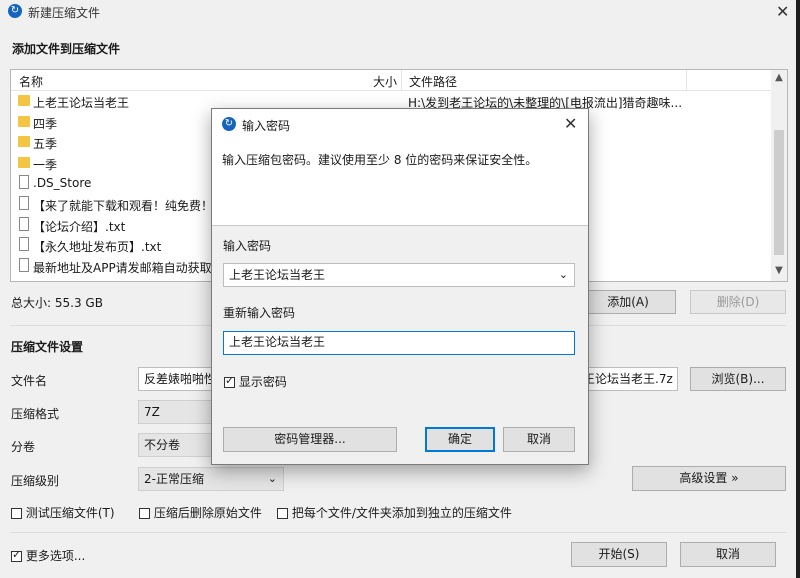 The width and height of the screenshot is (800, 578). What do you see at coordinates (401, 513) in the screenshot?
I see `separate-archives-label: 把每个文件/文件夹添加到独立的压缩文件` at bounding box center [401, 513].